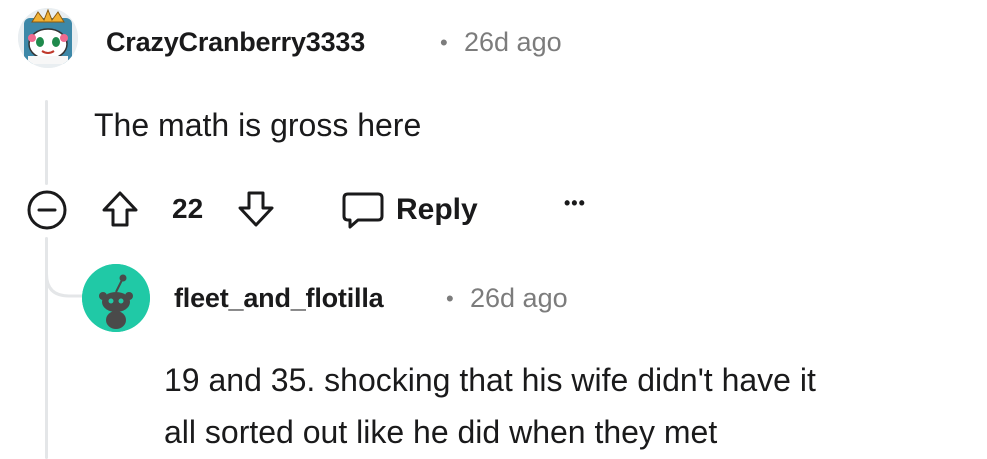  What do you see at coordinates (188, 208) in the screenshot?
I see `vote-count: 22` at bounding box center [188, 208].